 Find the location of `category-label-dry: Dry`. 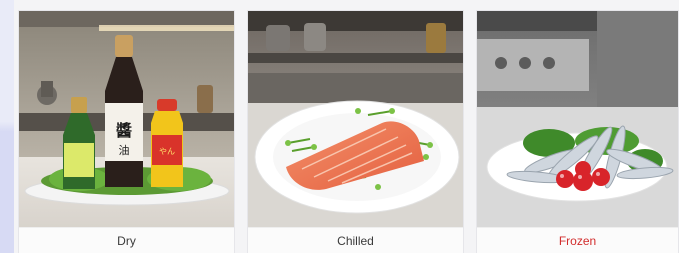

category-label-dry: Dry is located at coordinates (126, 240).